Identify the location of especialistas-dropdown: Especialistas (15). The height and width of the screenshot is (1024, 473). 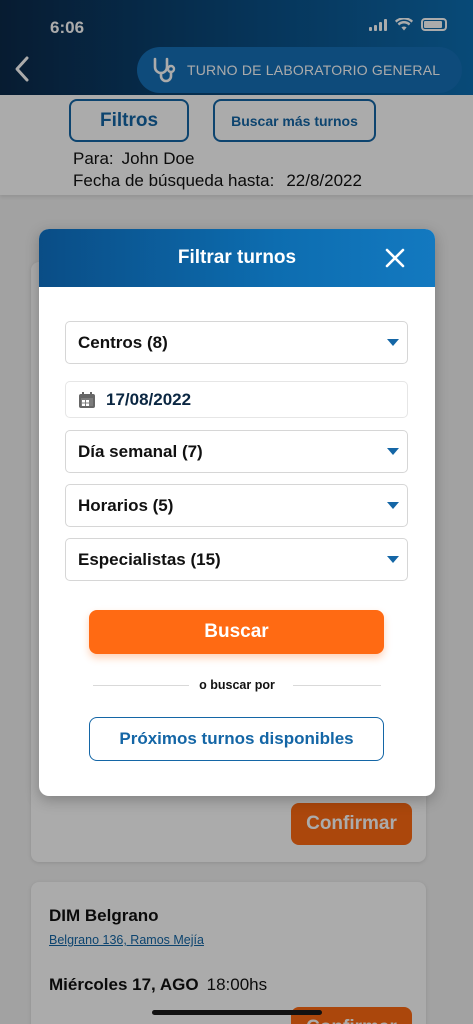
(236, 559).